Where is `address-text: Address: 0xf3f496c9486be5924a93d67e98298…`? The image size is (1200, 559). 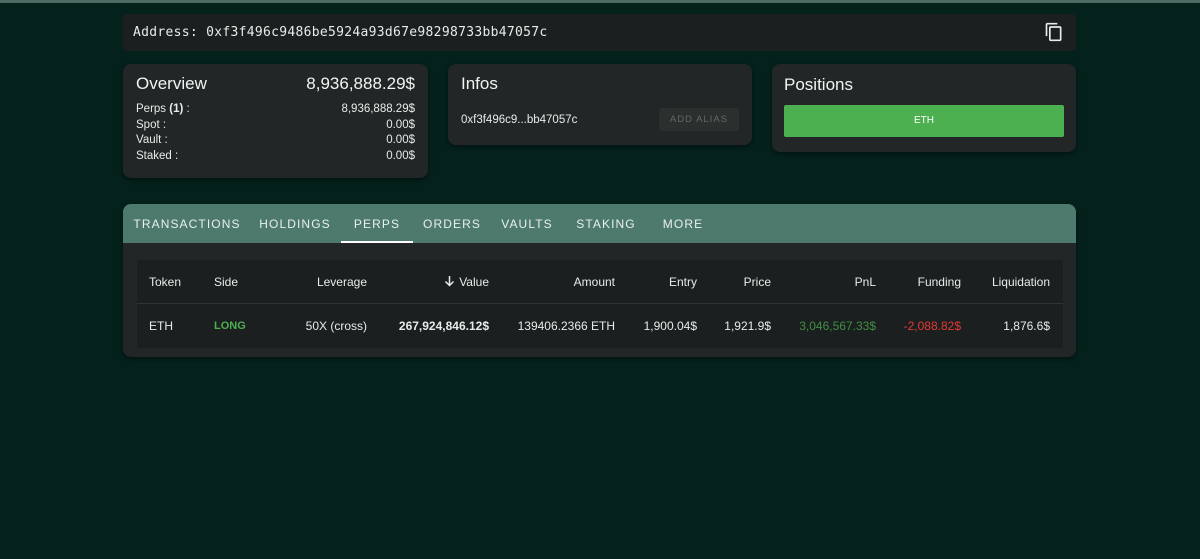
address-text: Address: 0xf3f496c9486be5924a93d67e98298… is located at coordinates (340, 32).